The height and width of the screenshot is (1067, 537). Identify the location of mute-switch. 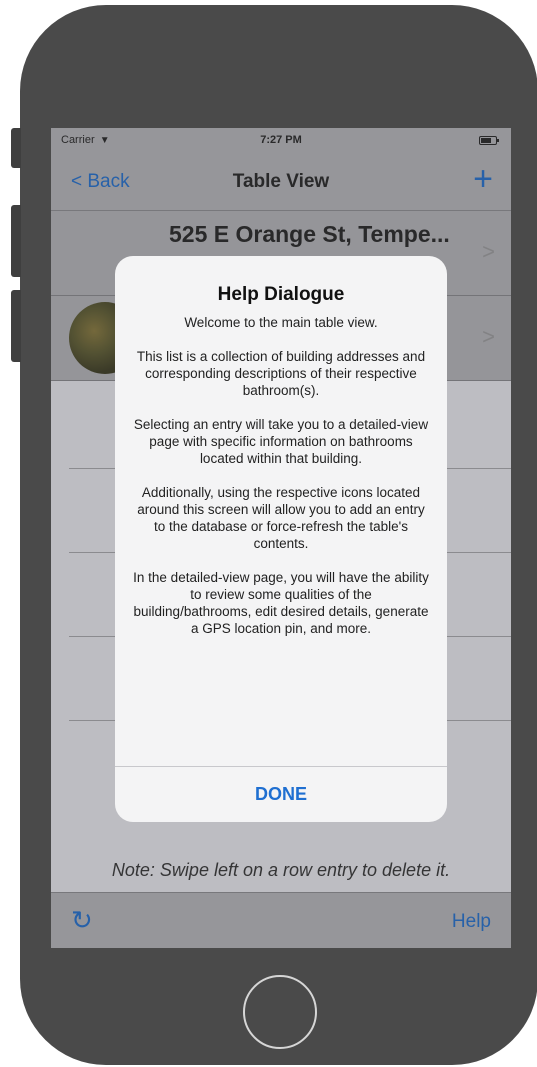
(16, 148).